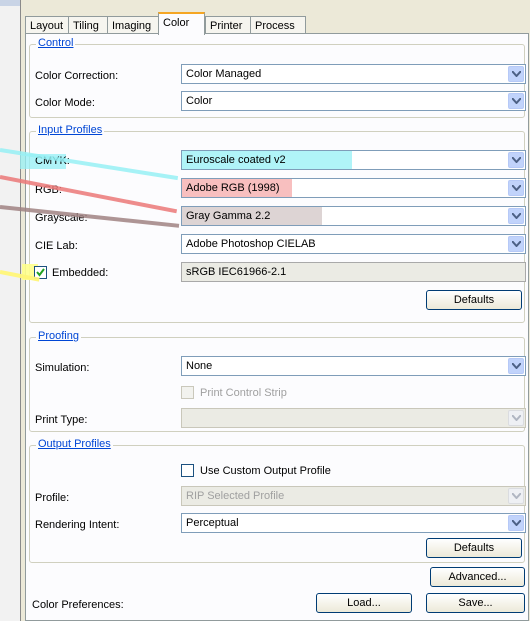 Image resolution: width=530 pixels, height=621 pixels. What do you see at coordinates (176, 23) in the screenshot?
I see `tab-label: Color` at bounding box center [176, 23].